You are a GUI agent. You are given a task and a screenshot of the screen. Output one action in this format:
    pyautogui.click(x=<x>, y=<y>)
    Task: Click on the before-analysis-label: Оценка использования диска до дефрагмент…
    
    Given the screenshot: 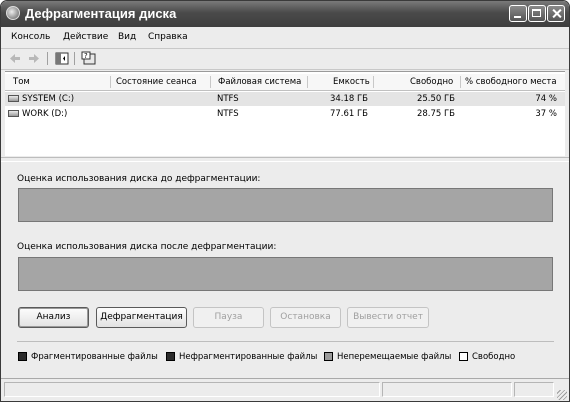 What is the action you would take?
    pyautogui.click(x=139, y=179)
    